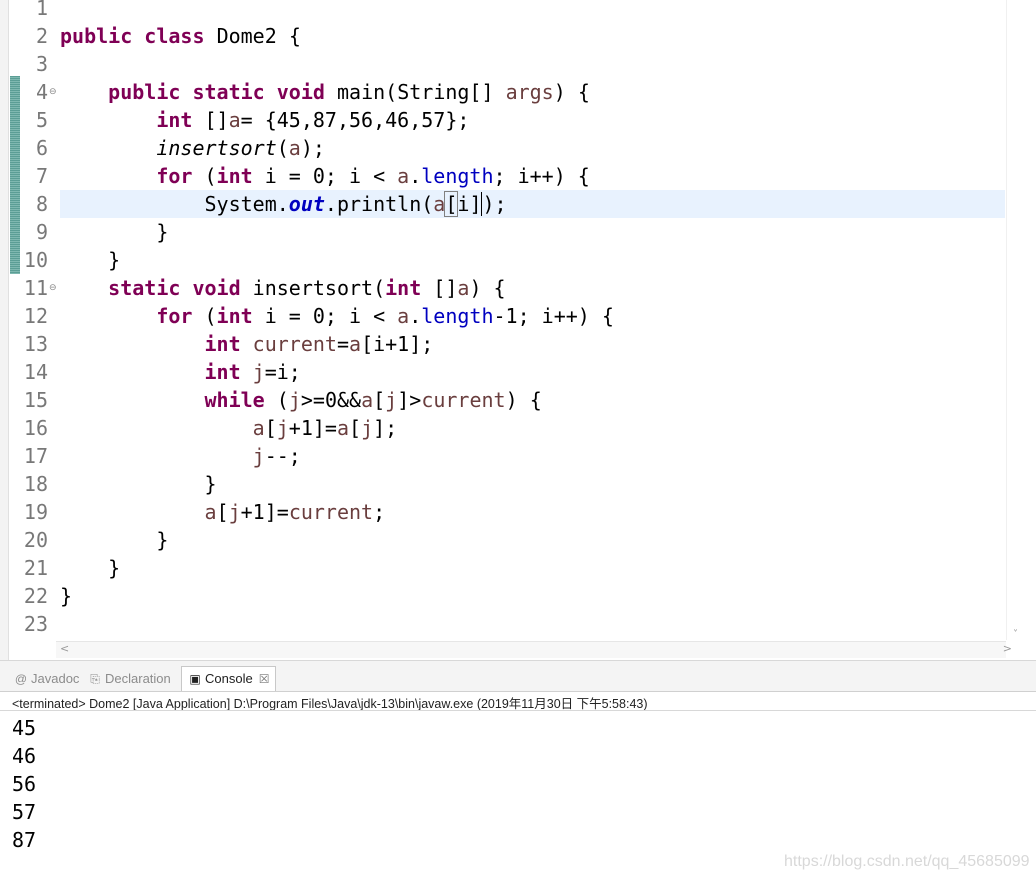  I want to click on code-token: [], so click(210, 120).